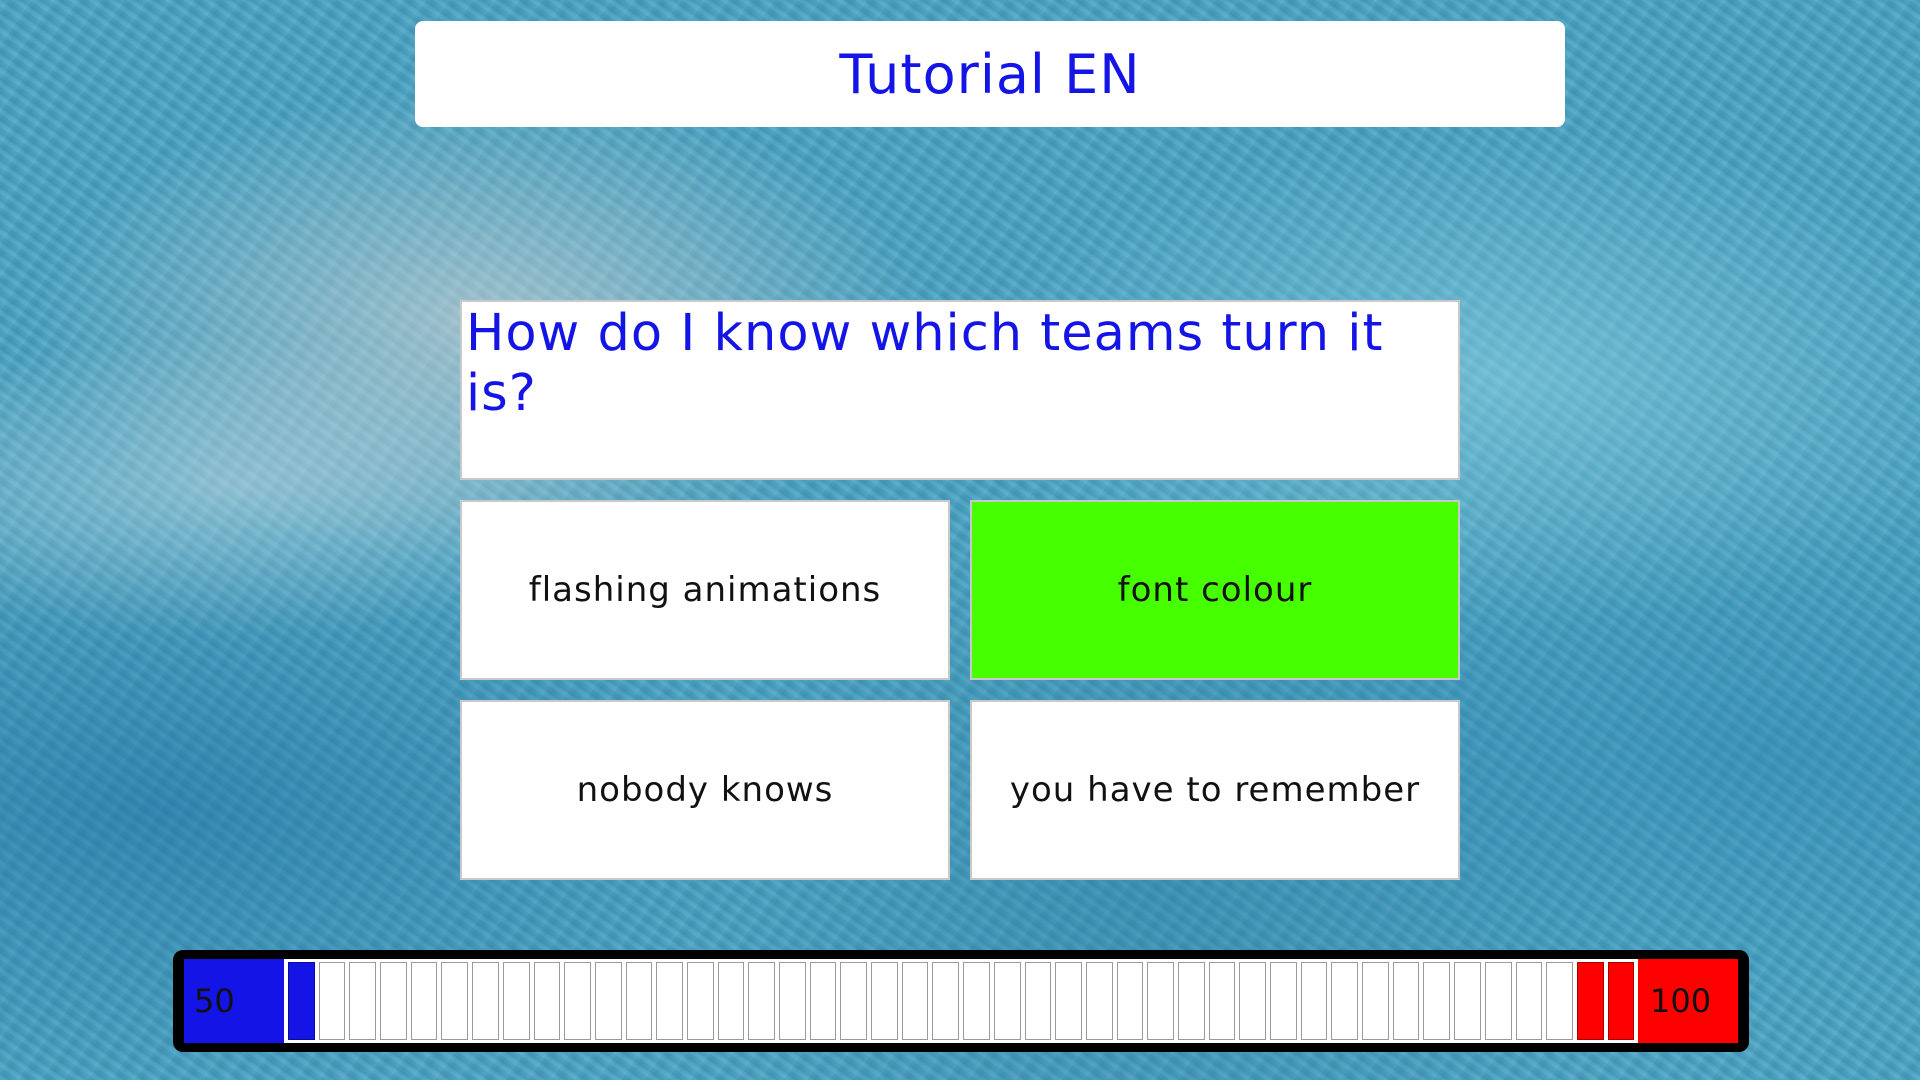 This screenshot has height=1080, width=1920. I want to click on score-bar: 50 100, so click(961, 1001).